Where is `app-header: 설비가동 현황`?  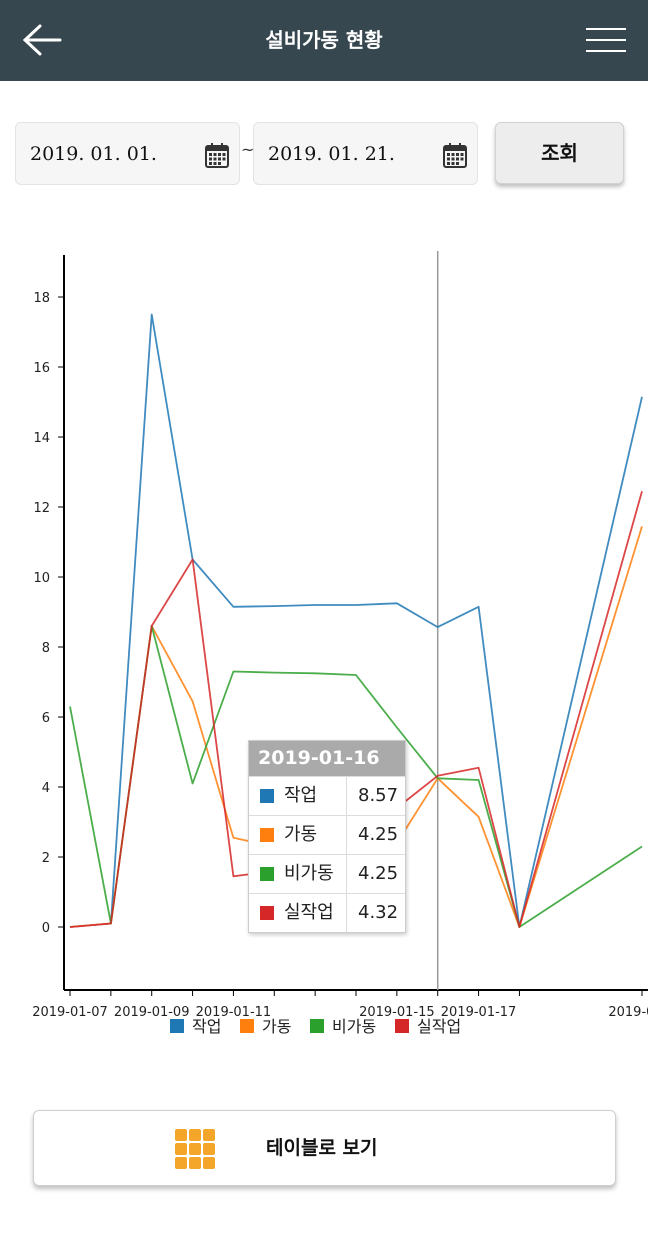
app-header: 설비가동 현황 is located at coordinates (324, 40).